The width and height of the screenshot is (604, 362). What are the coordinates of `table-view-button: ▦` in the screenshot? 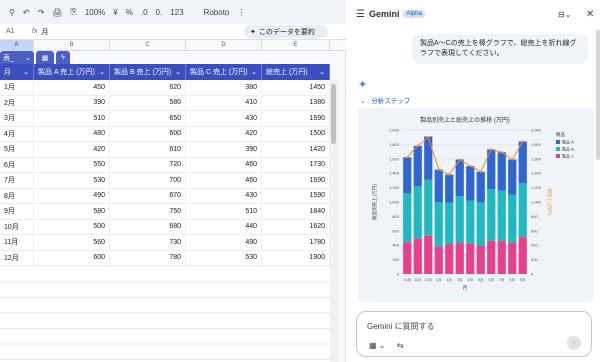 It's located at (45, 57).